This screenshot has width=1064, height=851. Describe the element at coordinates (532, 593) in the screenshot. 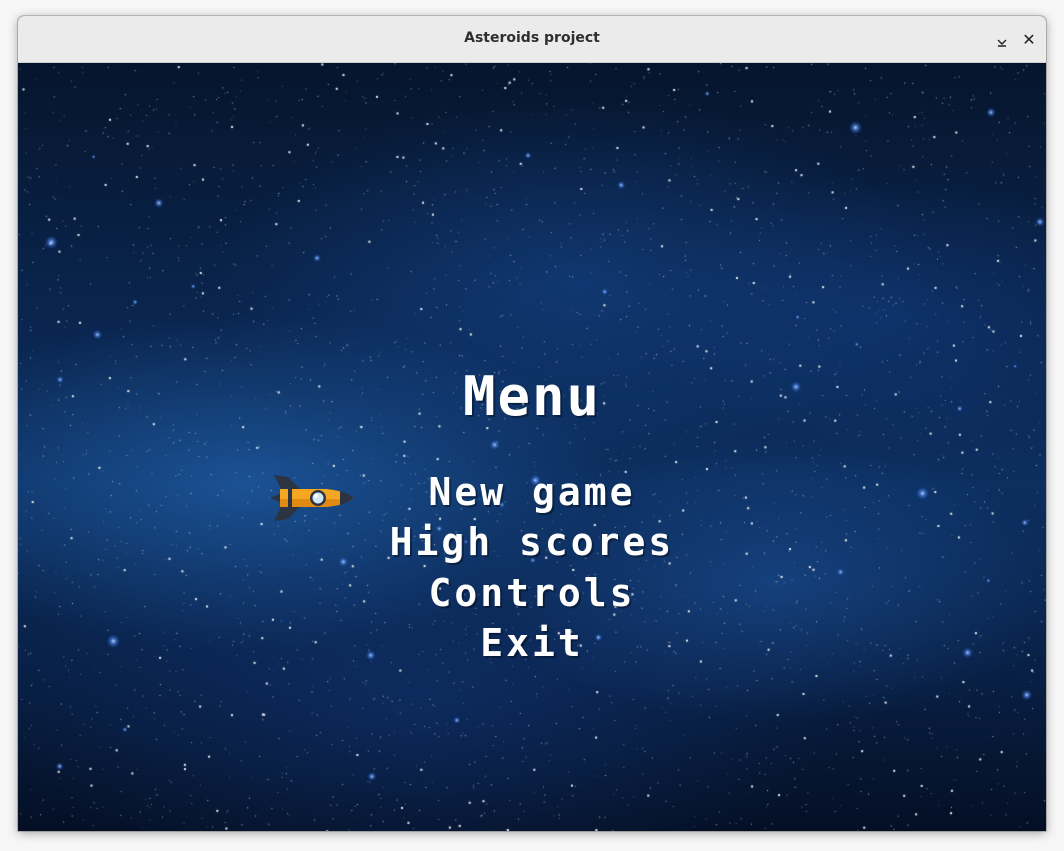

I see `menu-item-controls: Controls` at that location.